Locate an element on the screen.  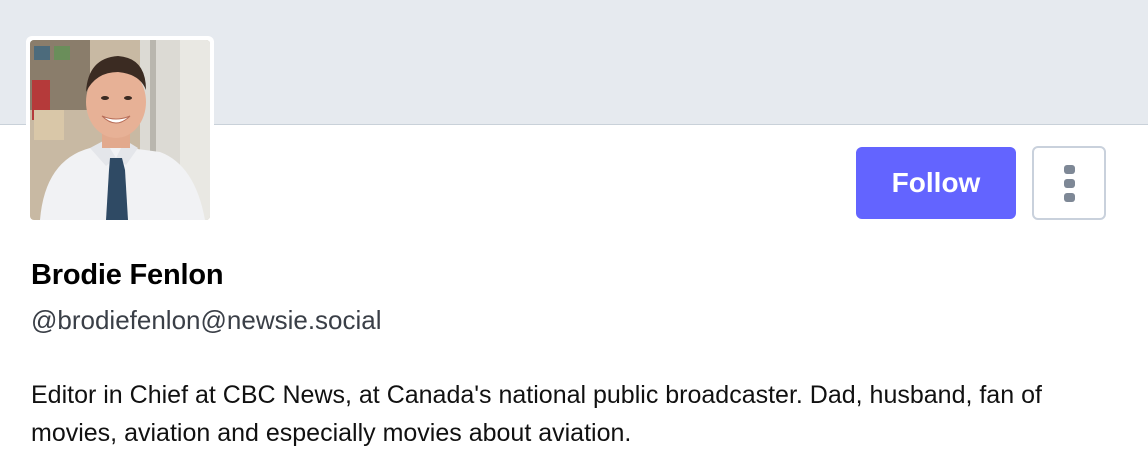
avatar is located at coordinates (120, 130).